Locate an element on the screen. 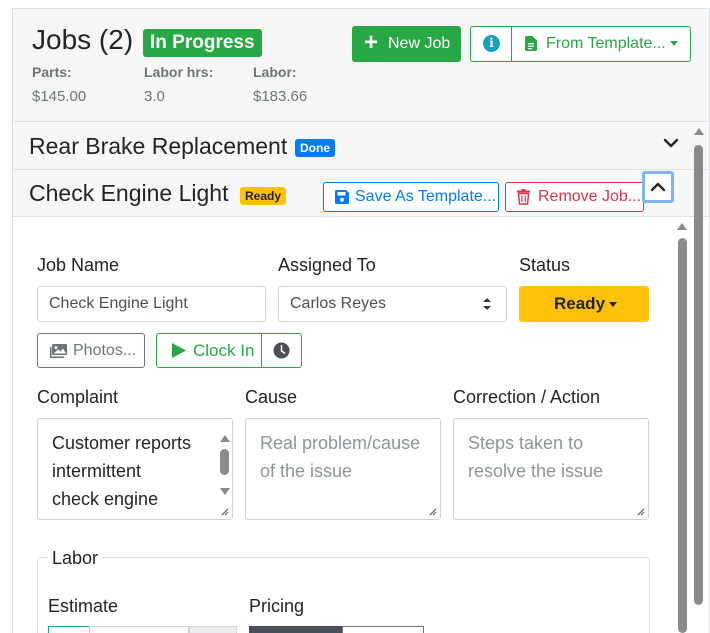 This screenshot has width=710, height=633. correction-textarea: Steps taken to resolve the issue is located at coordinates (551, 469).